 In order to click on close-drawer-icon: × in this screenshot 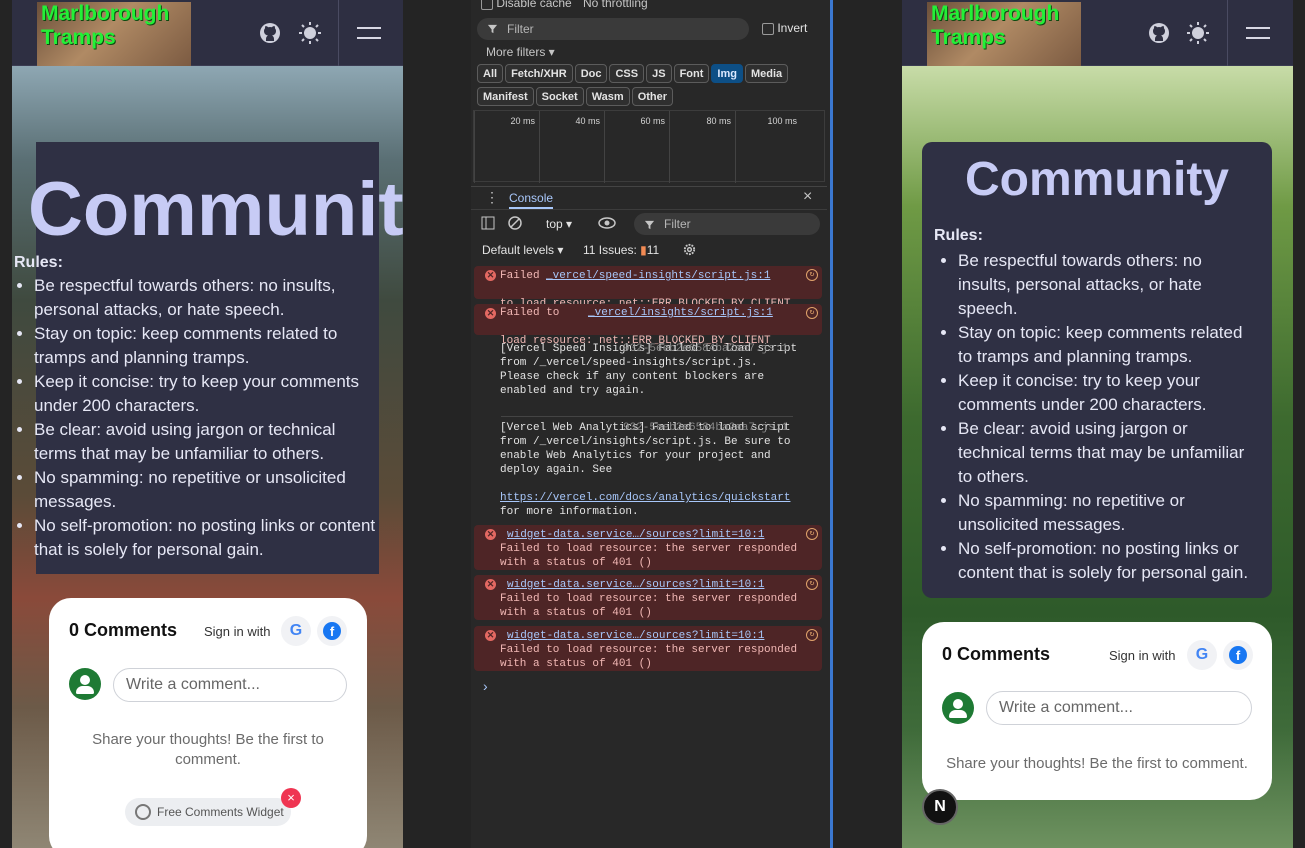, I will do `click(807, 197)`.